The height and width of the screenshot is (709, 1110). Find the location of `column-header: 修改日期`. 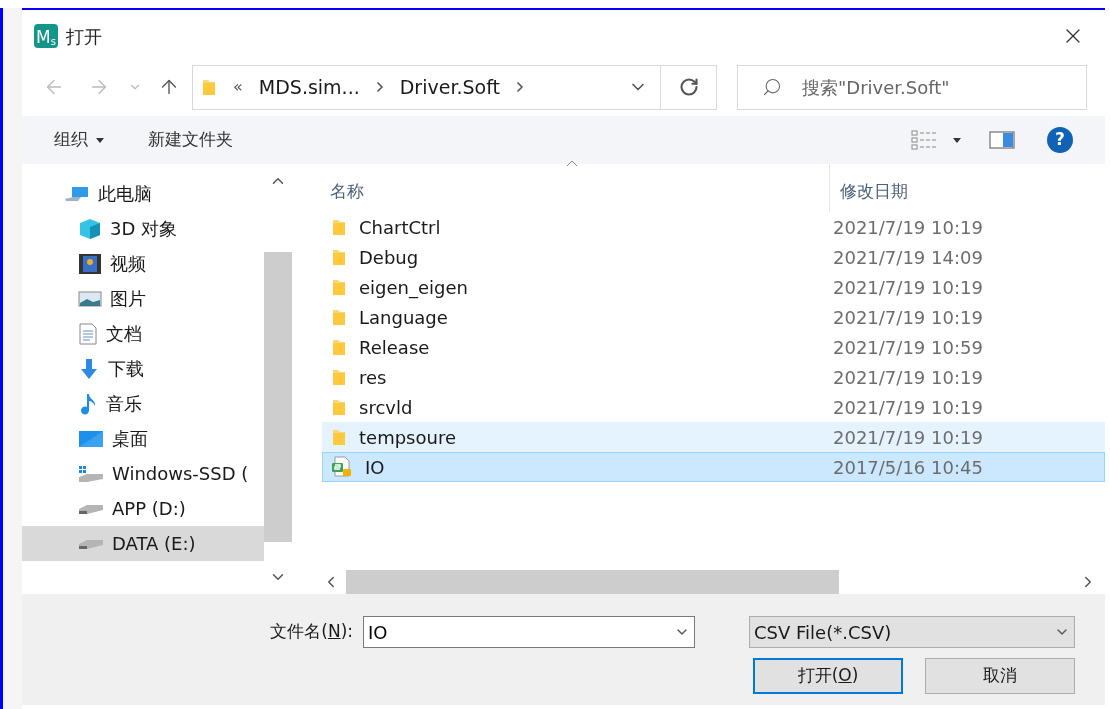

column-header: 修改日期 is located at coordinates (967, 188).